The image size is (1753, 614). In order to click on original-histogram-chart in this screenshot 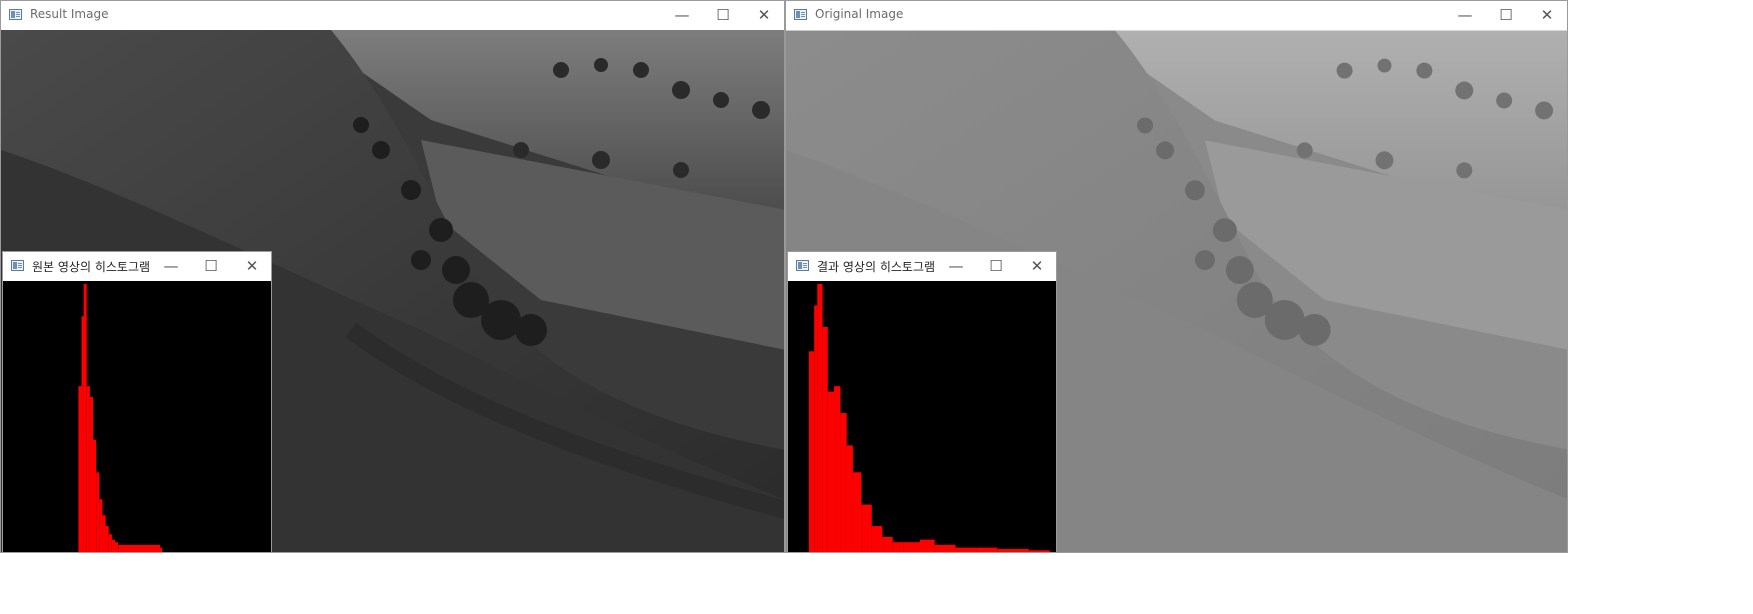, I will do `click(120, 418)`.